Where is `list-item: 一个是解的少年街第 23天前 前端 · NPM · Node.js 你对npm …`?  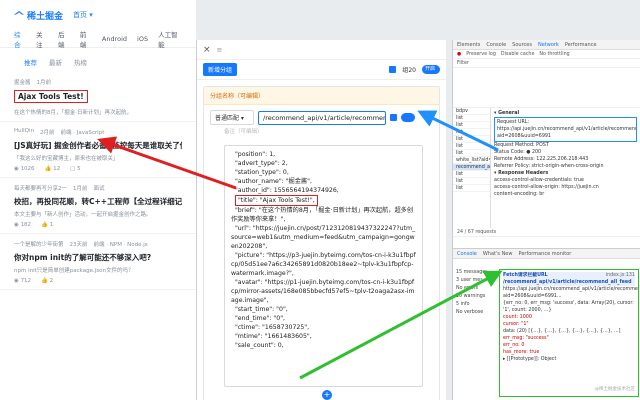
list-item: 一个是解的少年街第 23天前 前端 · NPM · Node.js 你对npm … is located at coordinates (98, 262).